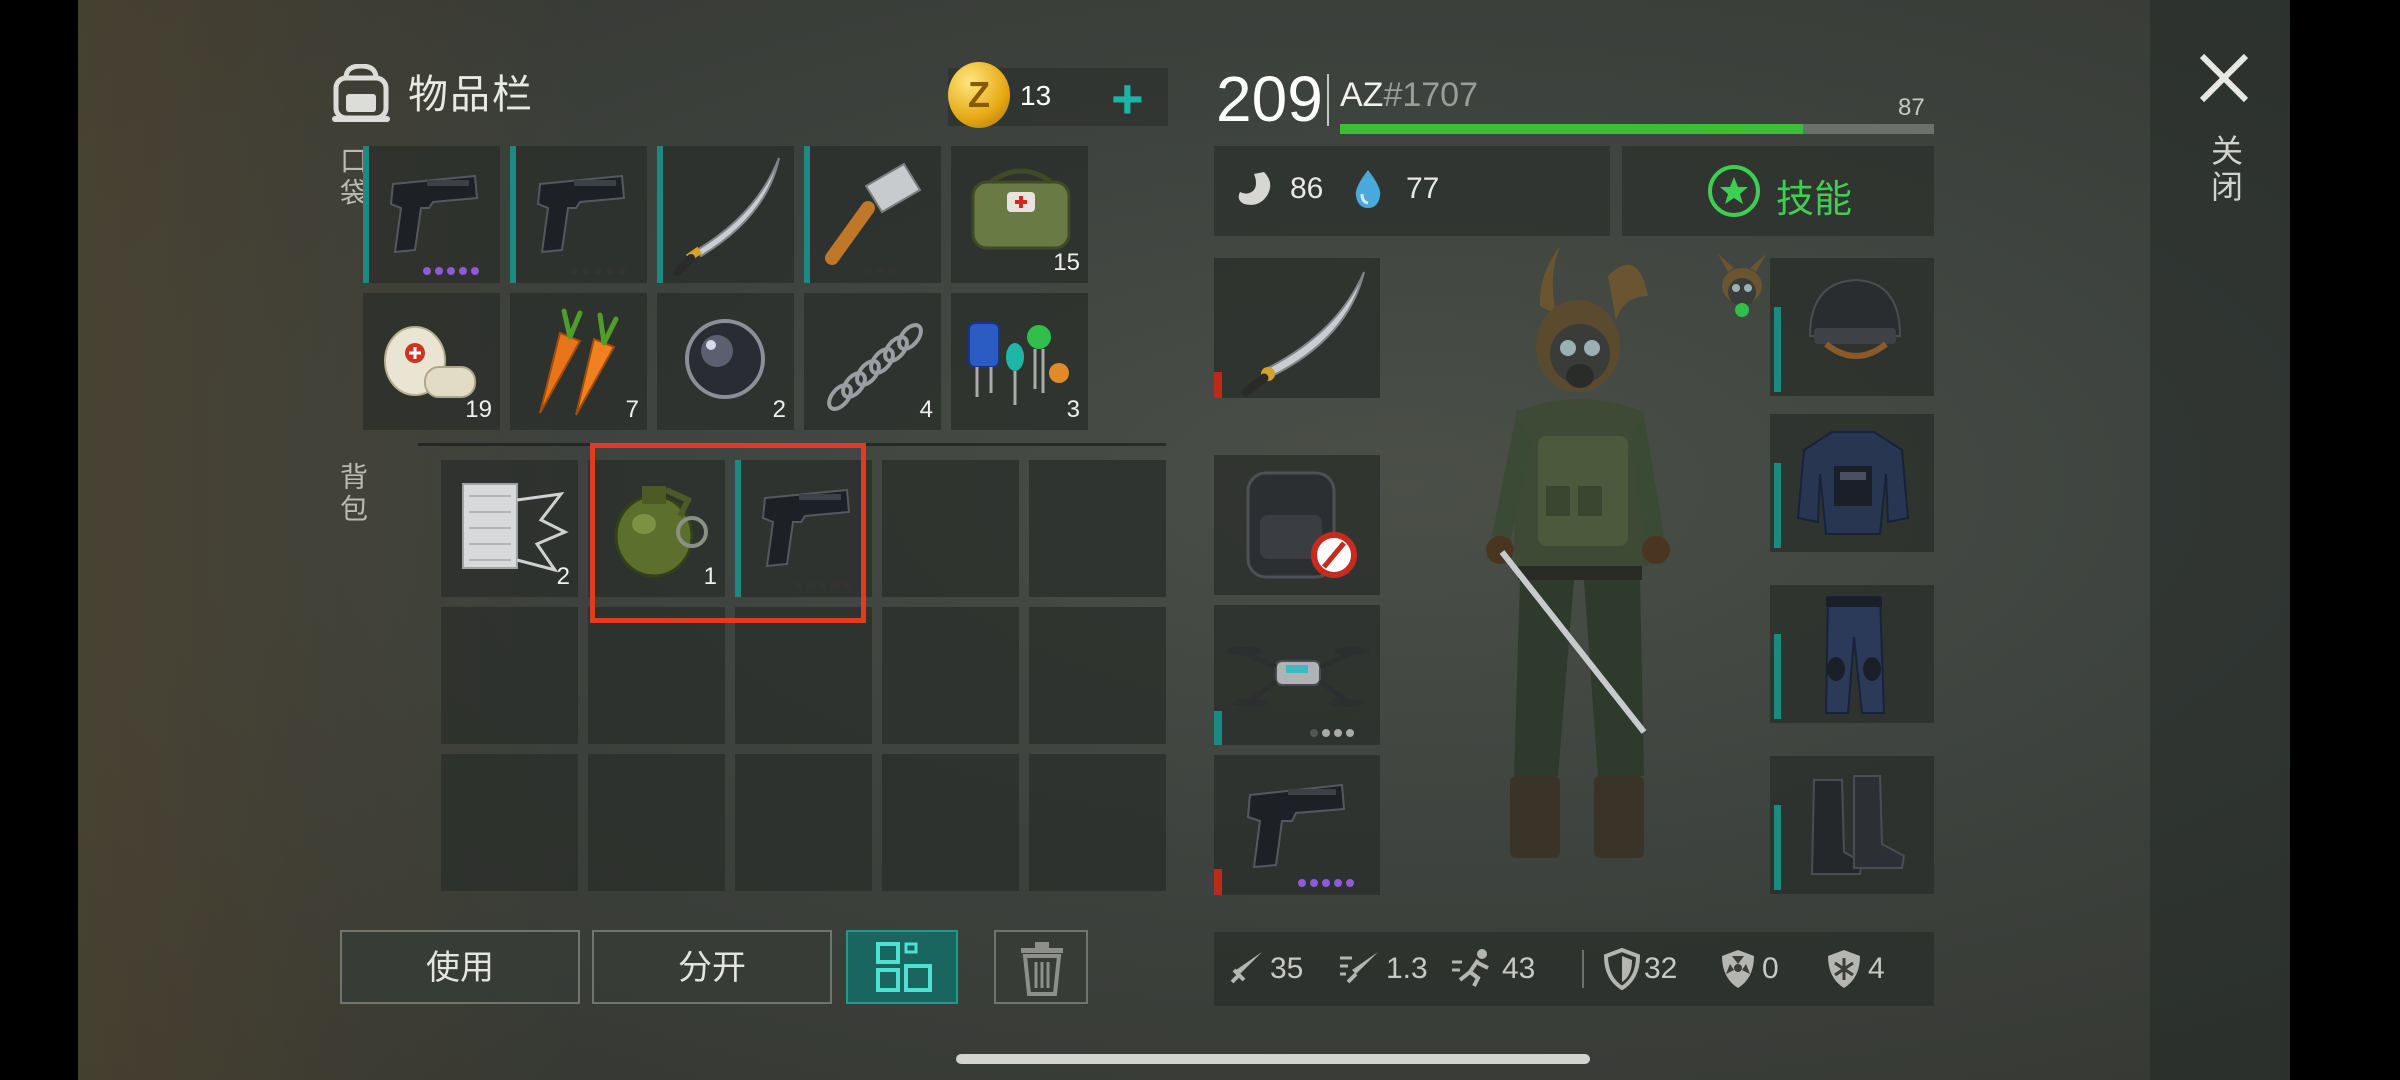  What do you see at coordinates (509, 528) in the screenshot?
I see `backpack-slot-1: 2` at bounding box center [509, 528].